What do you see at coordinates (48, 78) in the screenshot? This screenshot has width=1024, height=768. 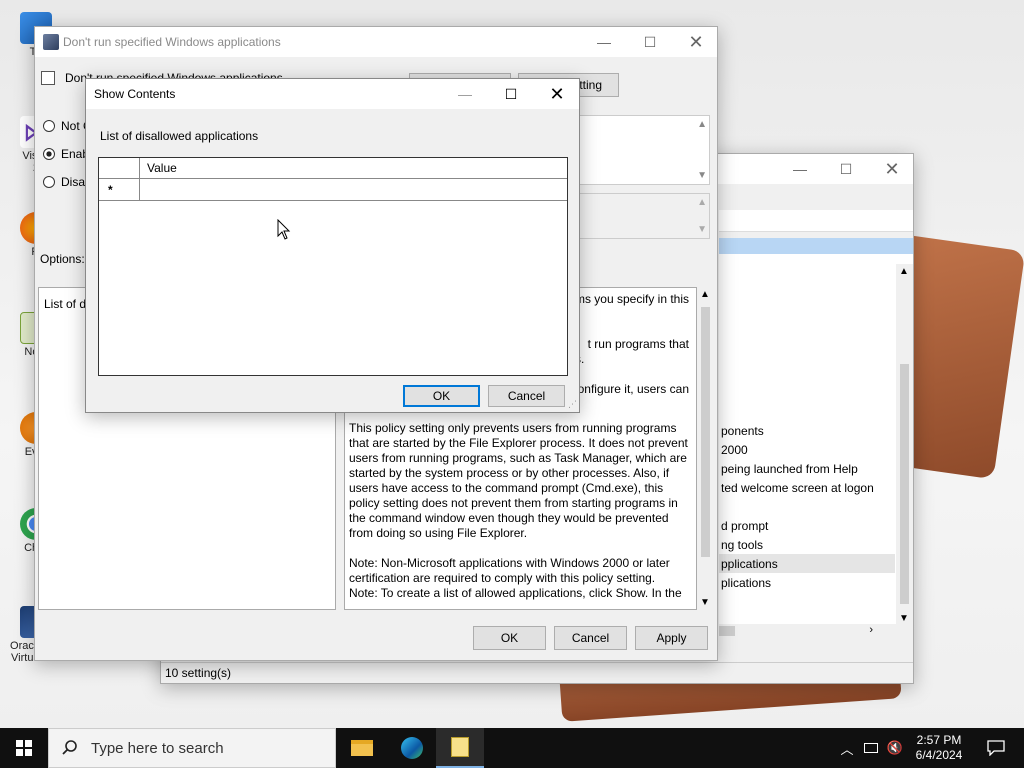 I see `policy-setting-icon` at bounding box center [48, 78].